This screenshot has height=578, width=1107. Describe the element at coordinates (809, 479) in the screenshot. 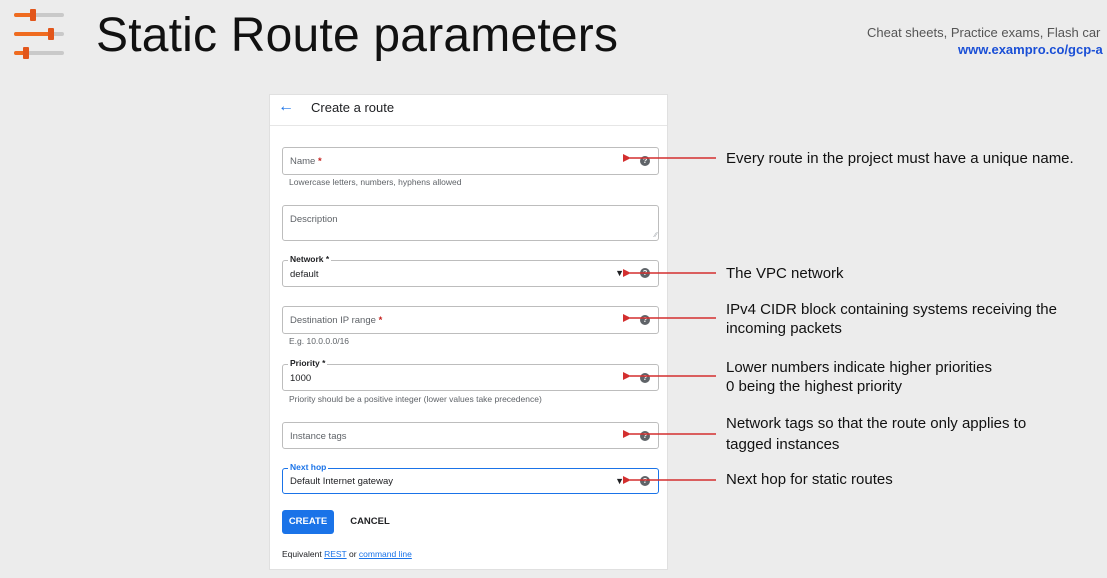

I see `annotation-next-hop: Next hop for static routes` at that location.